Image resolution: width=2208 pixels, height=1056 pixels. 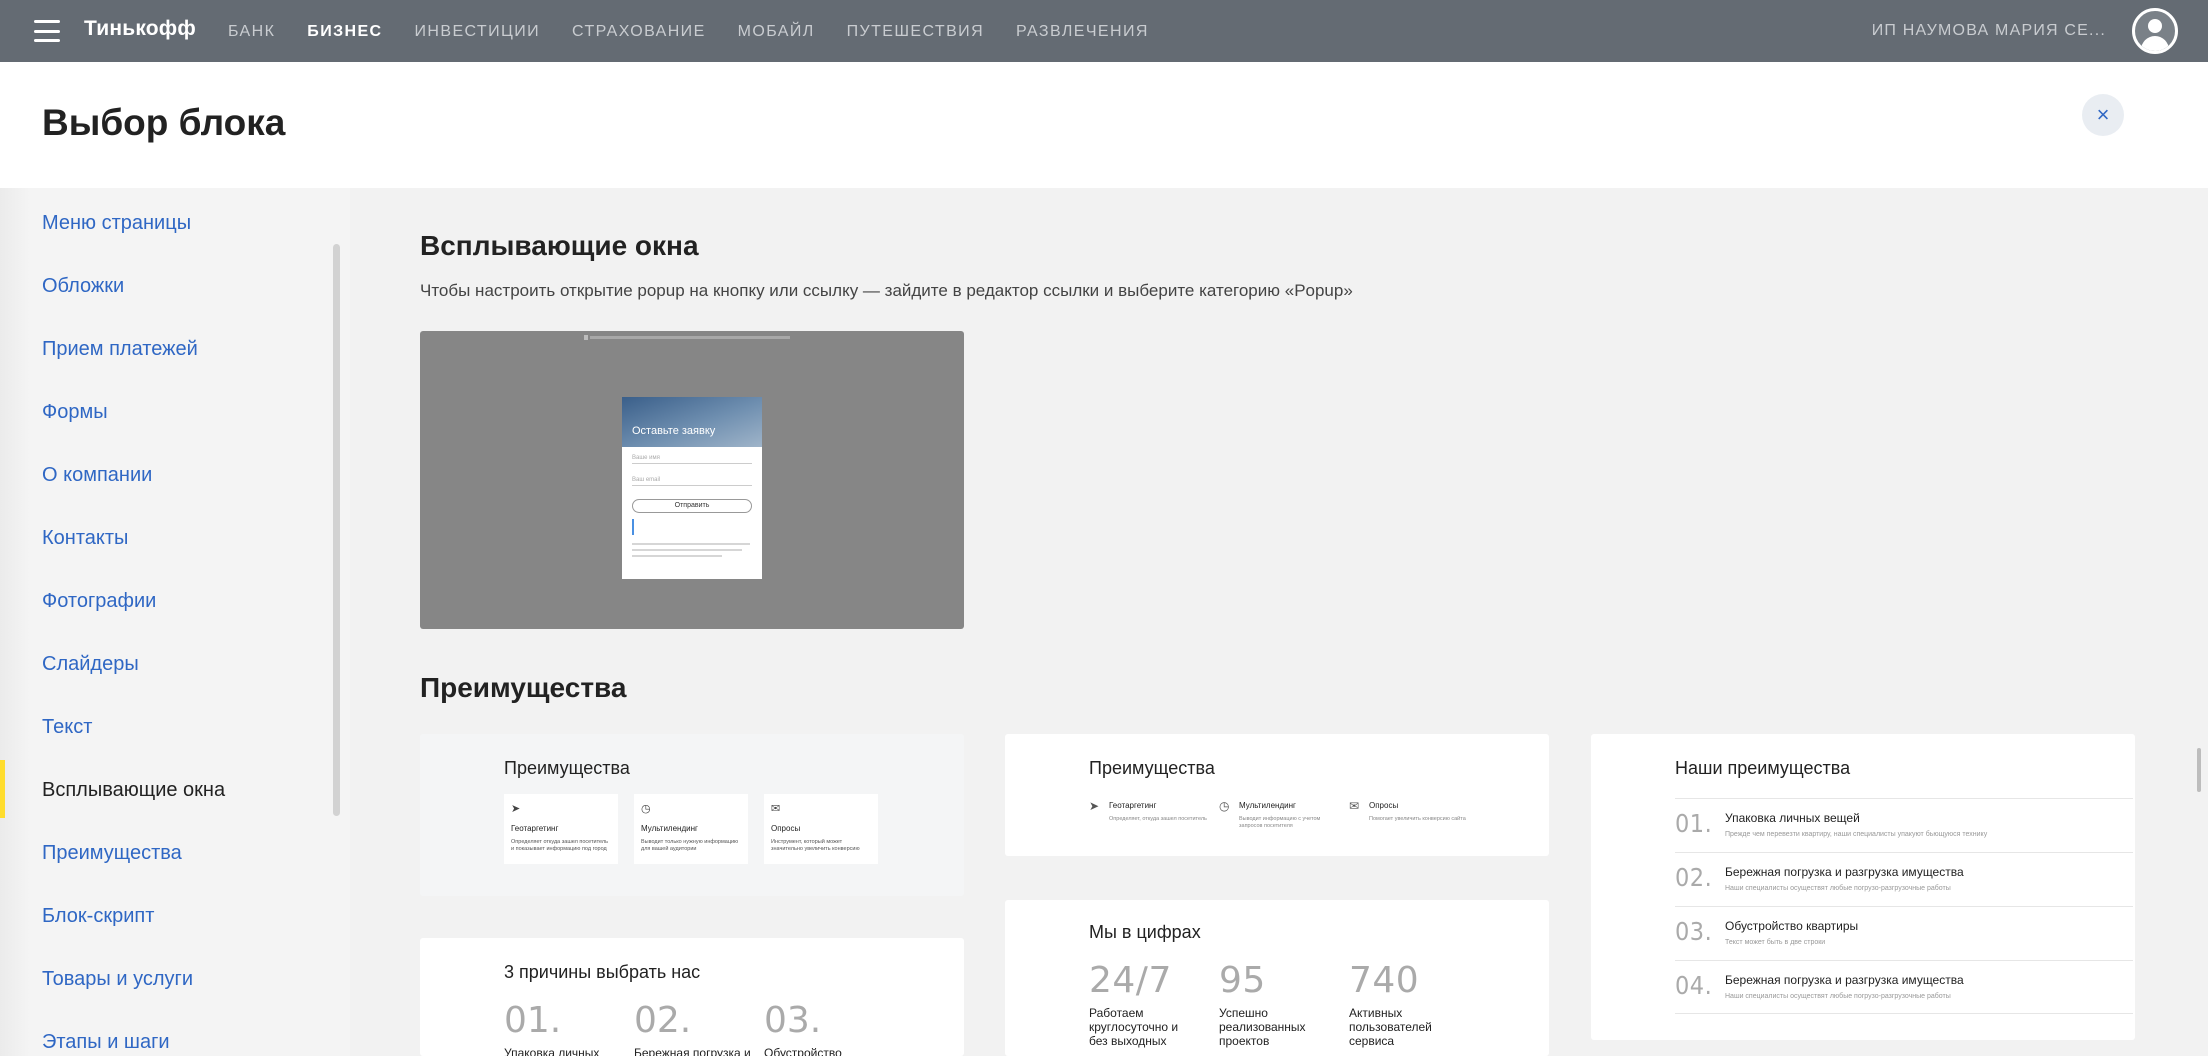 What do you see at coordinates (83, 286) in the screenshot?
I see `sidebar-item-covers: Обложки` at bounding box center [83, 286].